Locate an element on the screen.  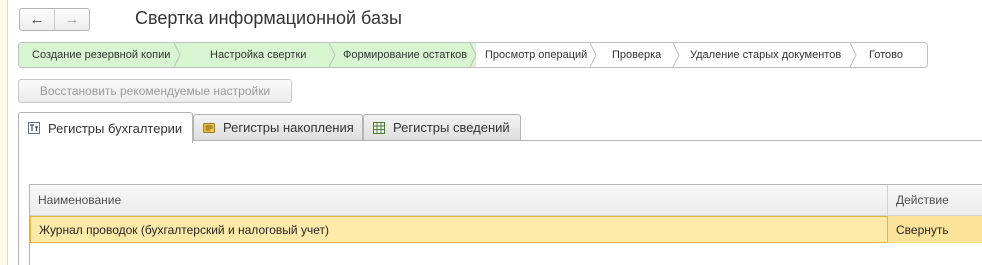
step-balances: Формирование остатков is located at coordinates (406, 55).